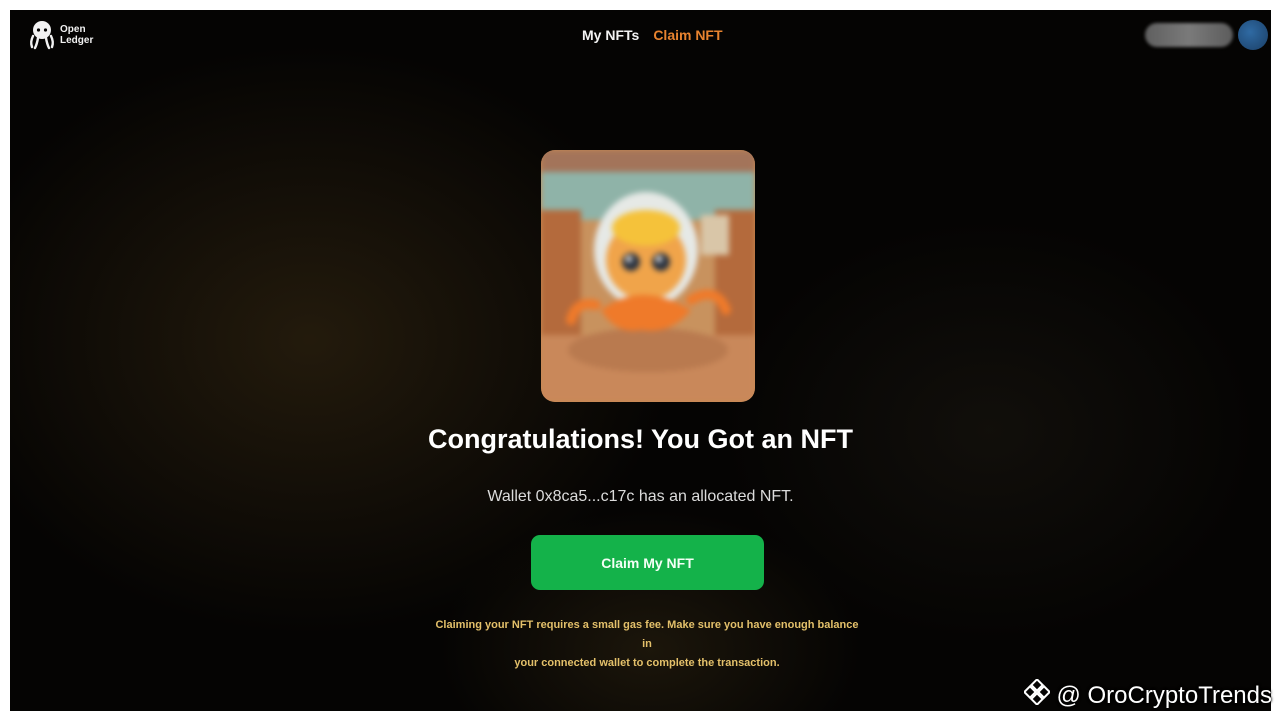 Image resolution: width=1280 pixels, height=720 pixels. What do you see at coordinates (647, 562) in the screenshot?
I see `claim-my-nft-button: Claim My NFT` at bounding box center [647, 562].